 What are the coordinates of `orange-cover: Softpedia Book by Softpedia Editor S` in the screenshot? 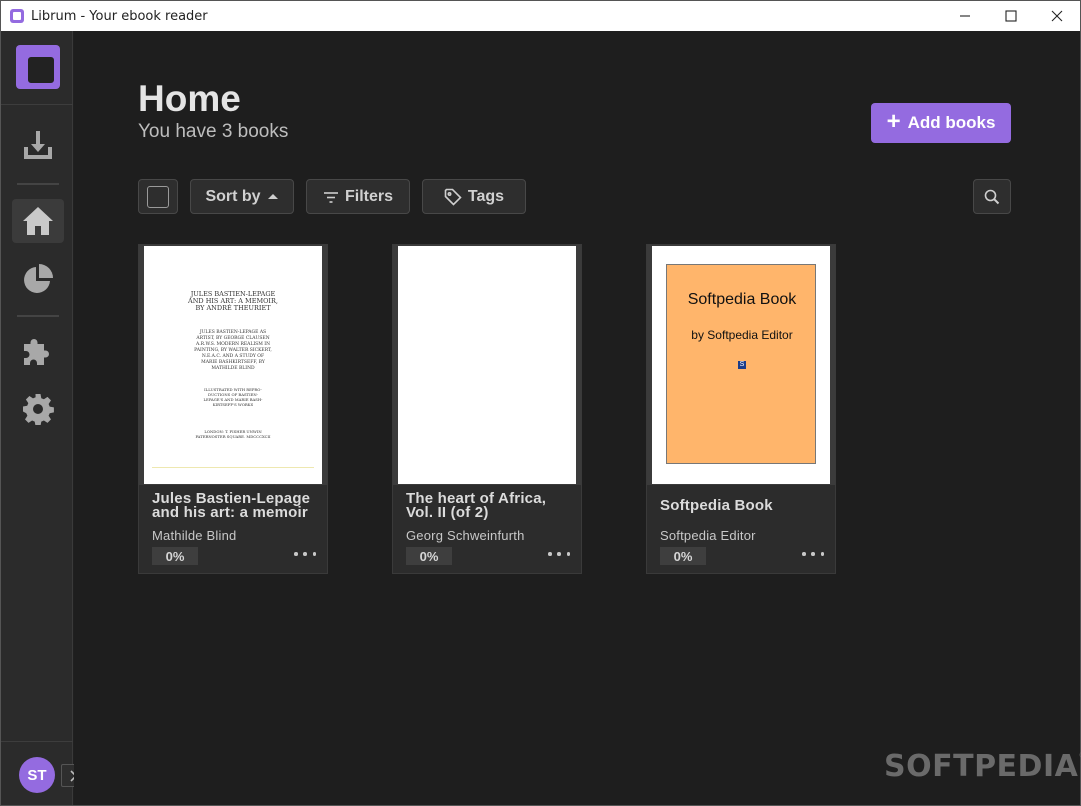 It's located at (741, 364).